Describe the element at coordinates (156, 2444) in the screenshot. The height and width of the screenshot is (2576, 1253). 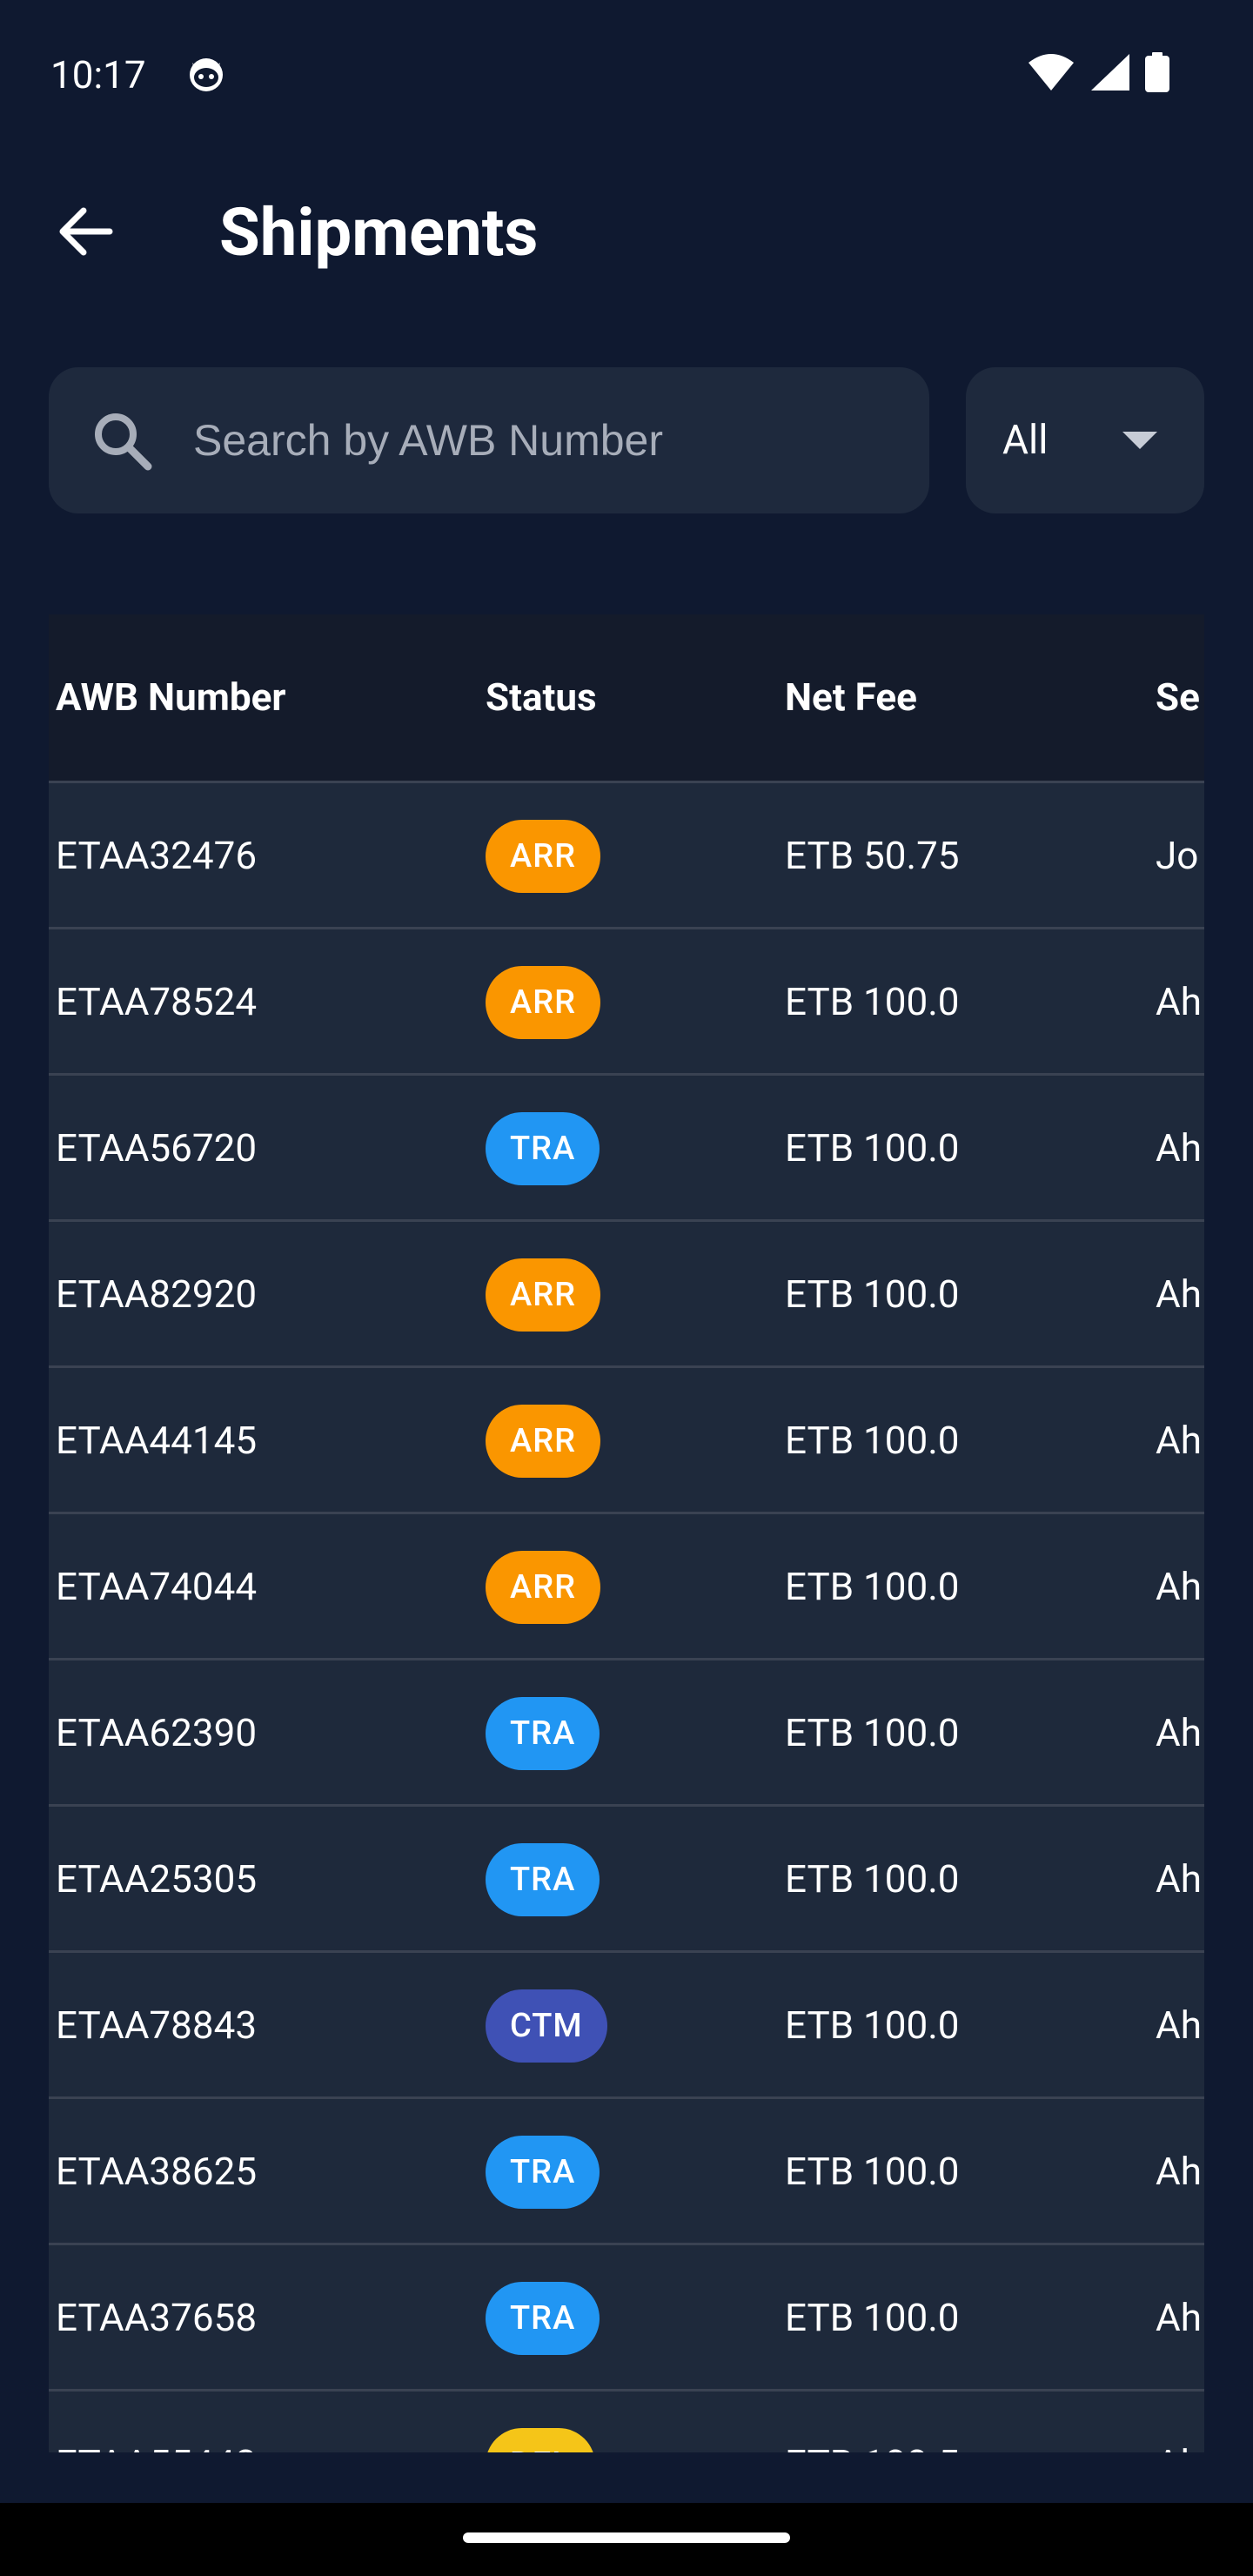
I see `awb-number-cell: ETAA55443` at that location.